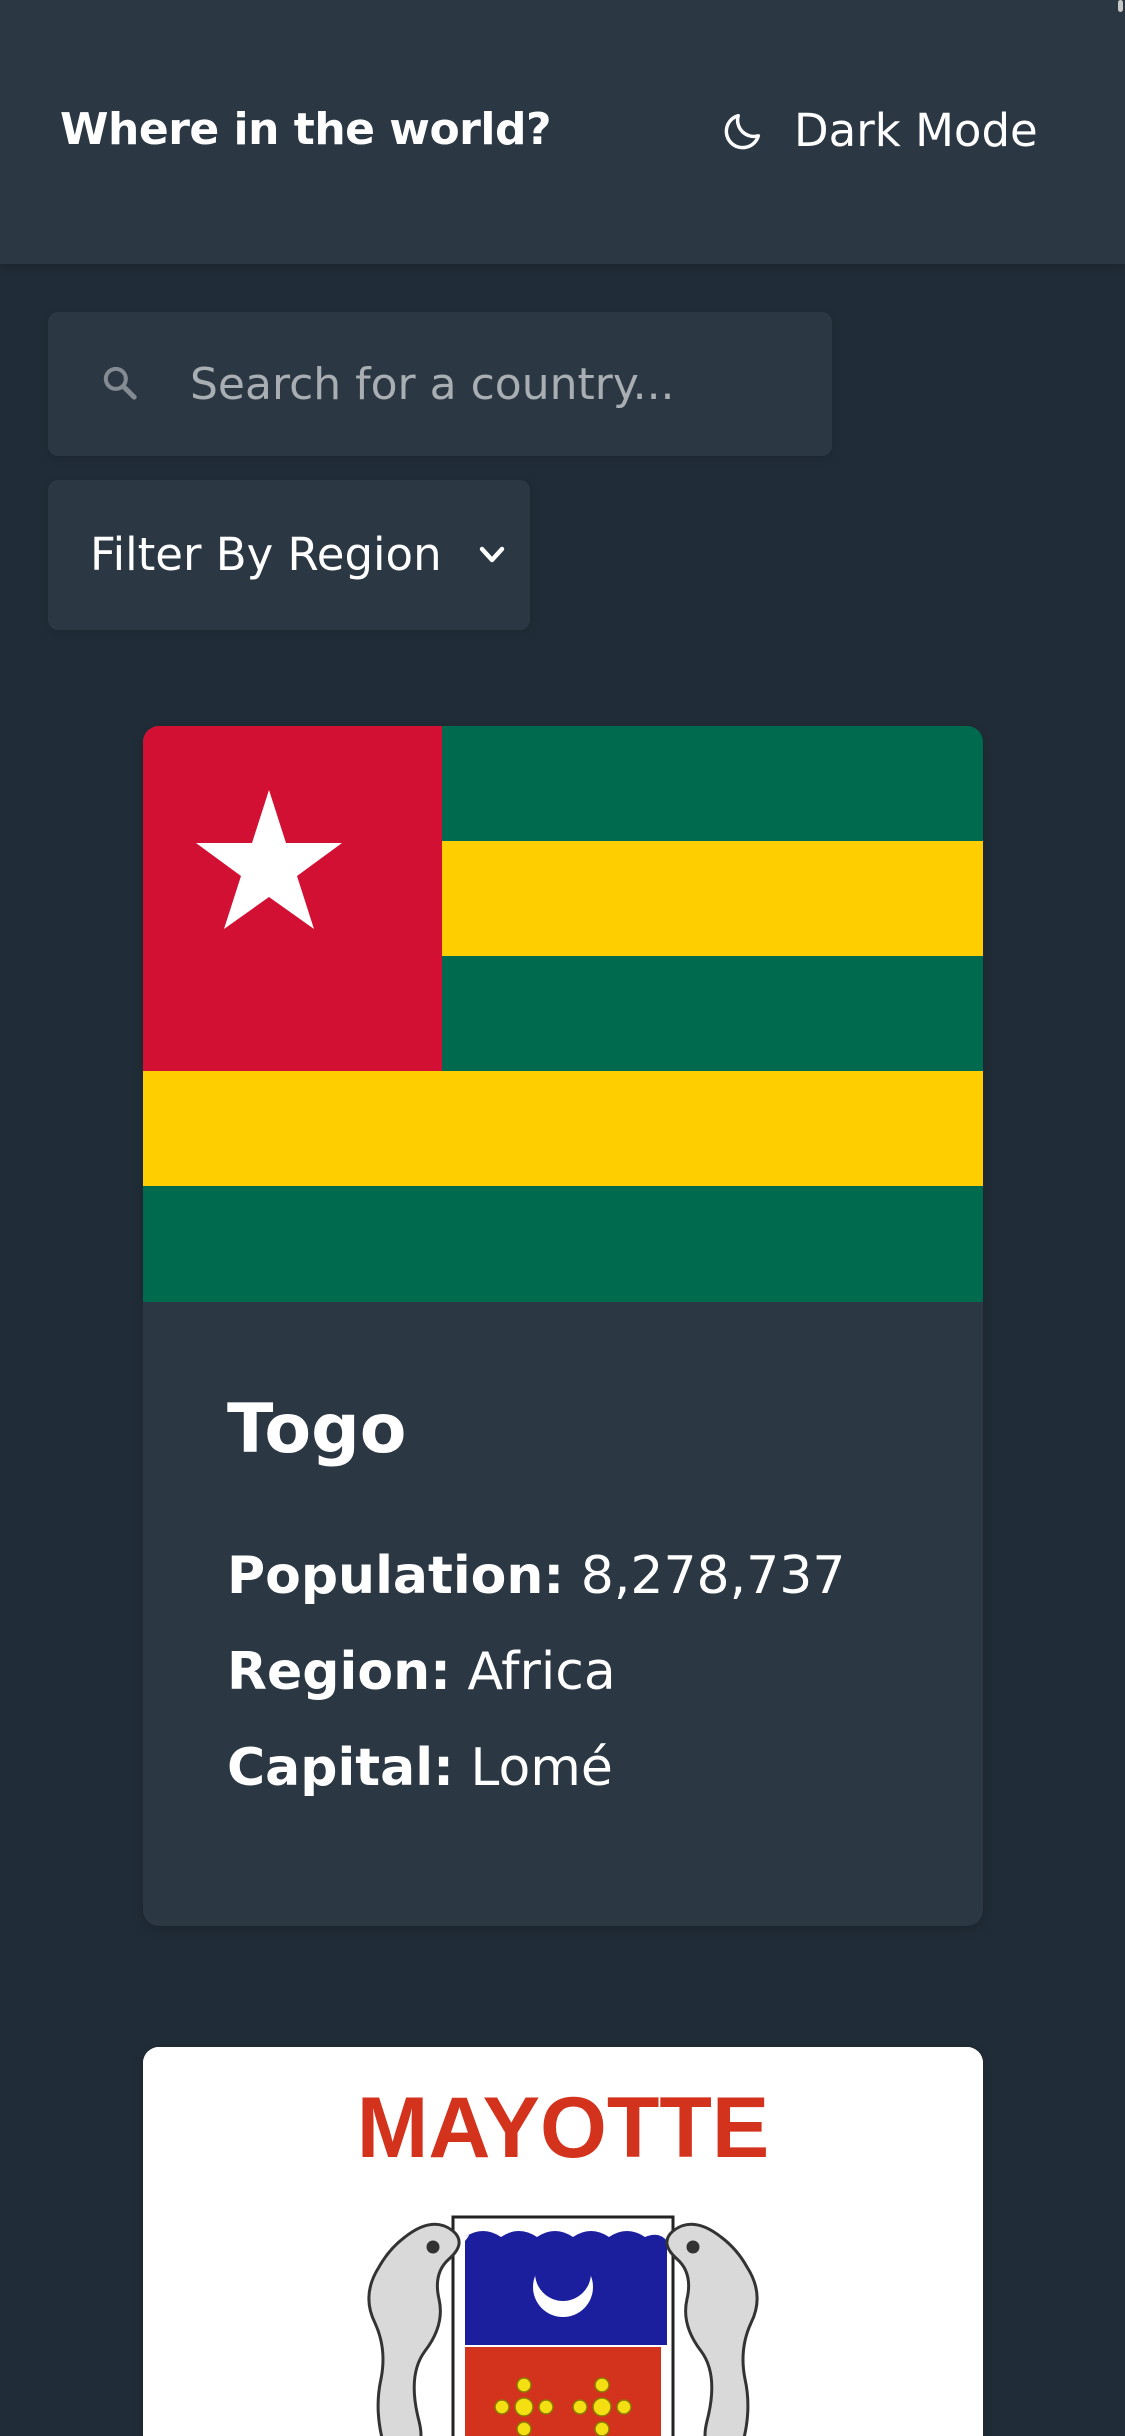  What do you see at coordinates (305, 129) in the screenshot?
I see `app-title: Where in the world?` at bounding box center [305, 129].